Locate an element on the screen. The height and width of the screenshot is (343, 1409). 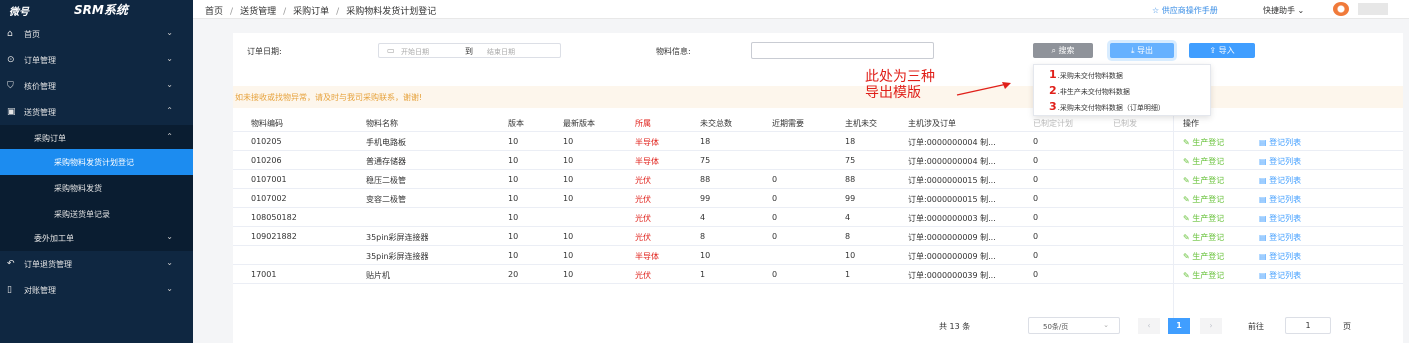
sidebar-item-delivery: ▣ 送货管理 ⌃ is located at coordinates (96, 112).